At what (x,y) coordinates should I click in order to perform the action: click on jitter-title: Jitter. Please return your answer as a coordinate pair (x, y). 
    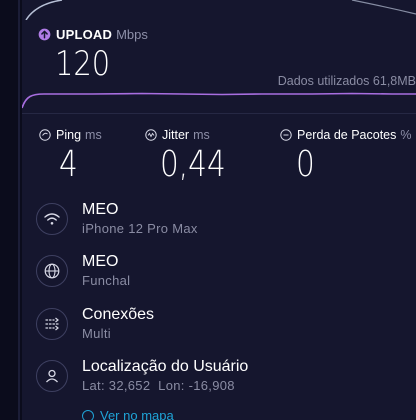
    Looking at the image, I should click on (176, 135).